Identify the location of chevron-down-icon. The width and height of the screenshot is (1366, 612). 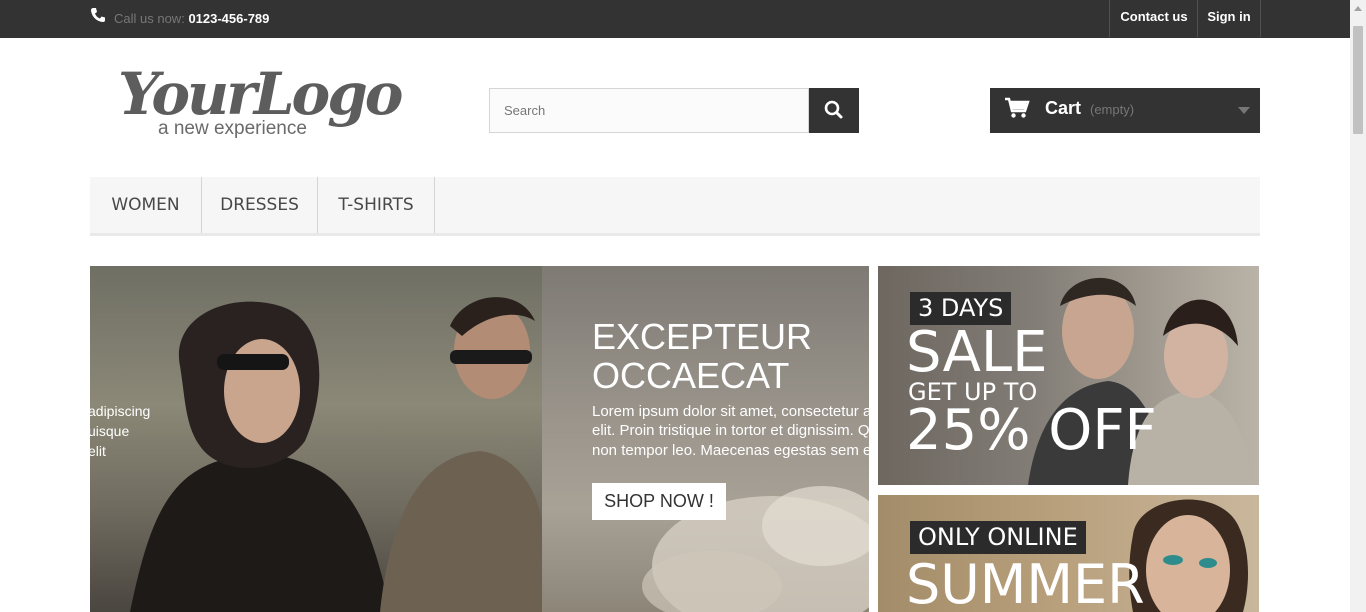
(1244, 110).